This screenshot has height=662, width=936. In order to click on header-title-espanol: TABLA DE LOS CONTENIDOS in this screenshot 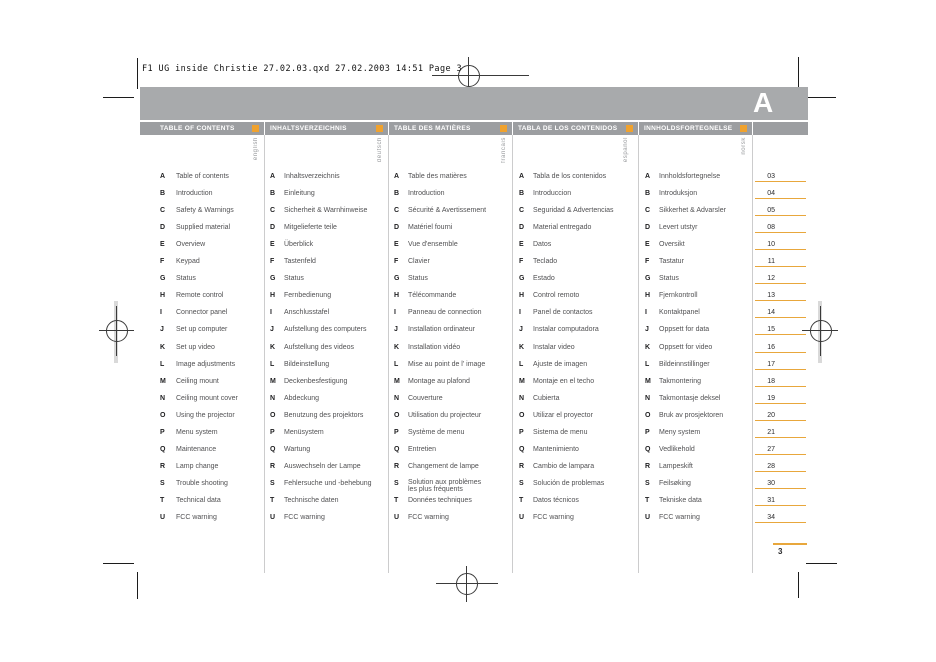, I will do `click(568, 128)`.